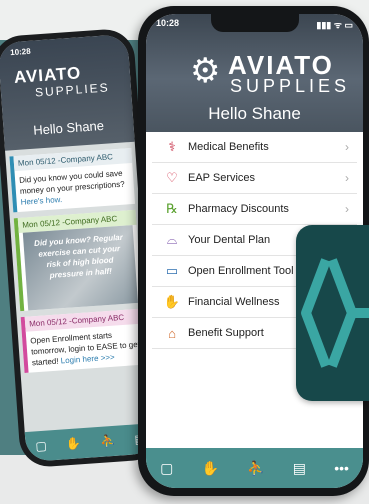 The height and width of the screenshot is (504, 369). What do you see at coordinates (241, 271) in the screenshot?
I see `menu-item-label: Open Enrollment Tool` at bounding box center [241, 271].